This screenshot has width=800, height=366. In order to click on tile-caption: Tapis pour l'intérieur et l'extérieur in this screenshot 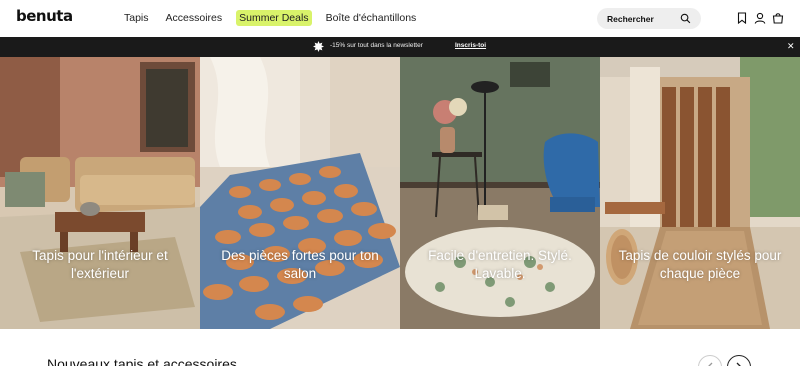, I will do `click(100, 264)`.